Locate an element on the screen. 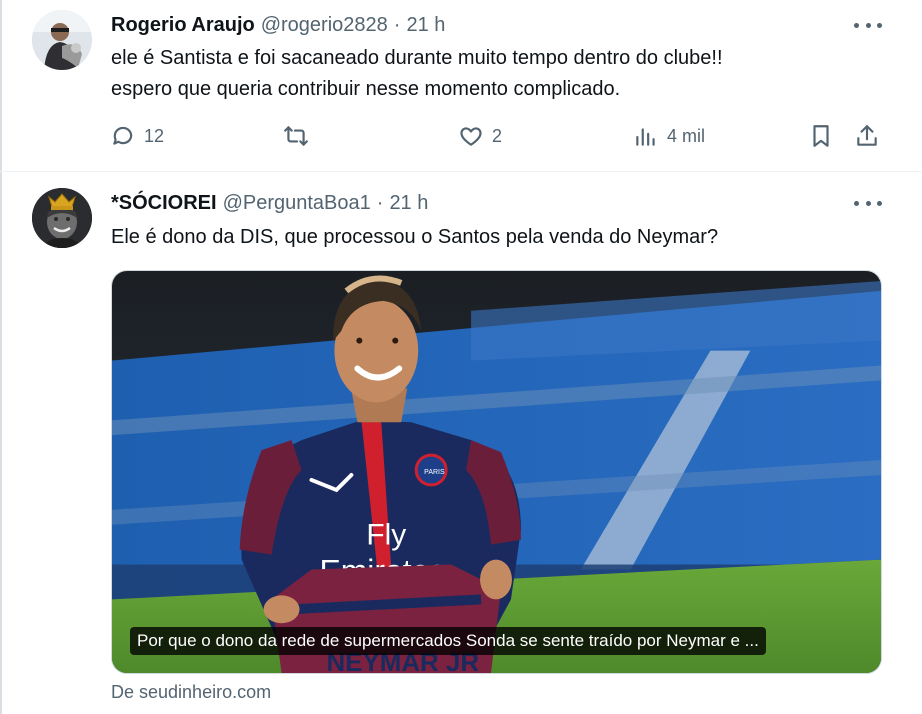 The image size is (922, 714). bookmark-button is located at coordinates (821, 136).